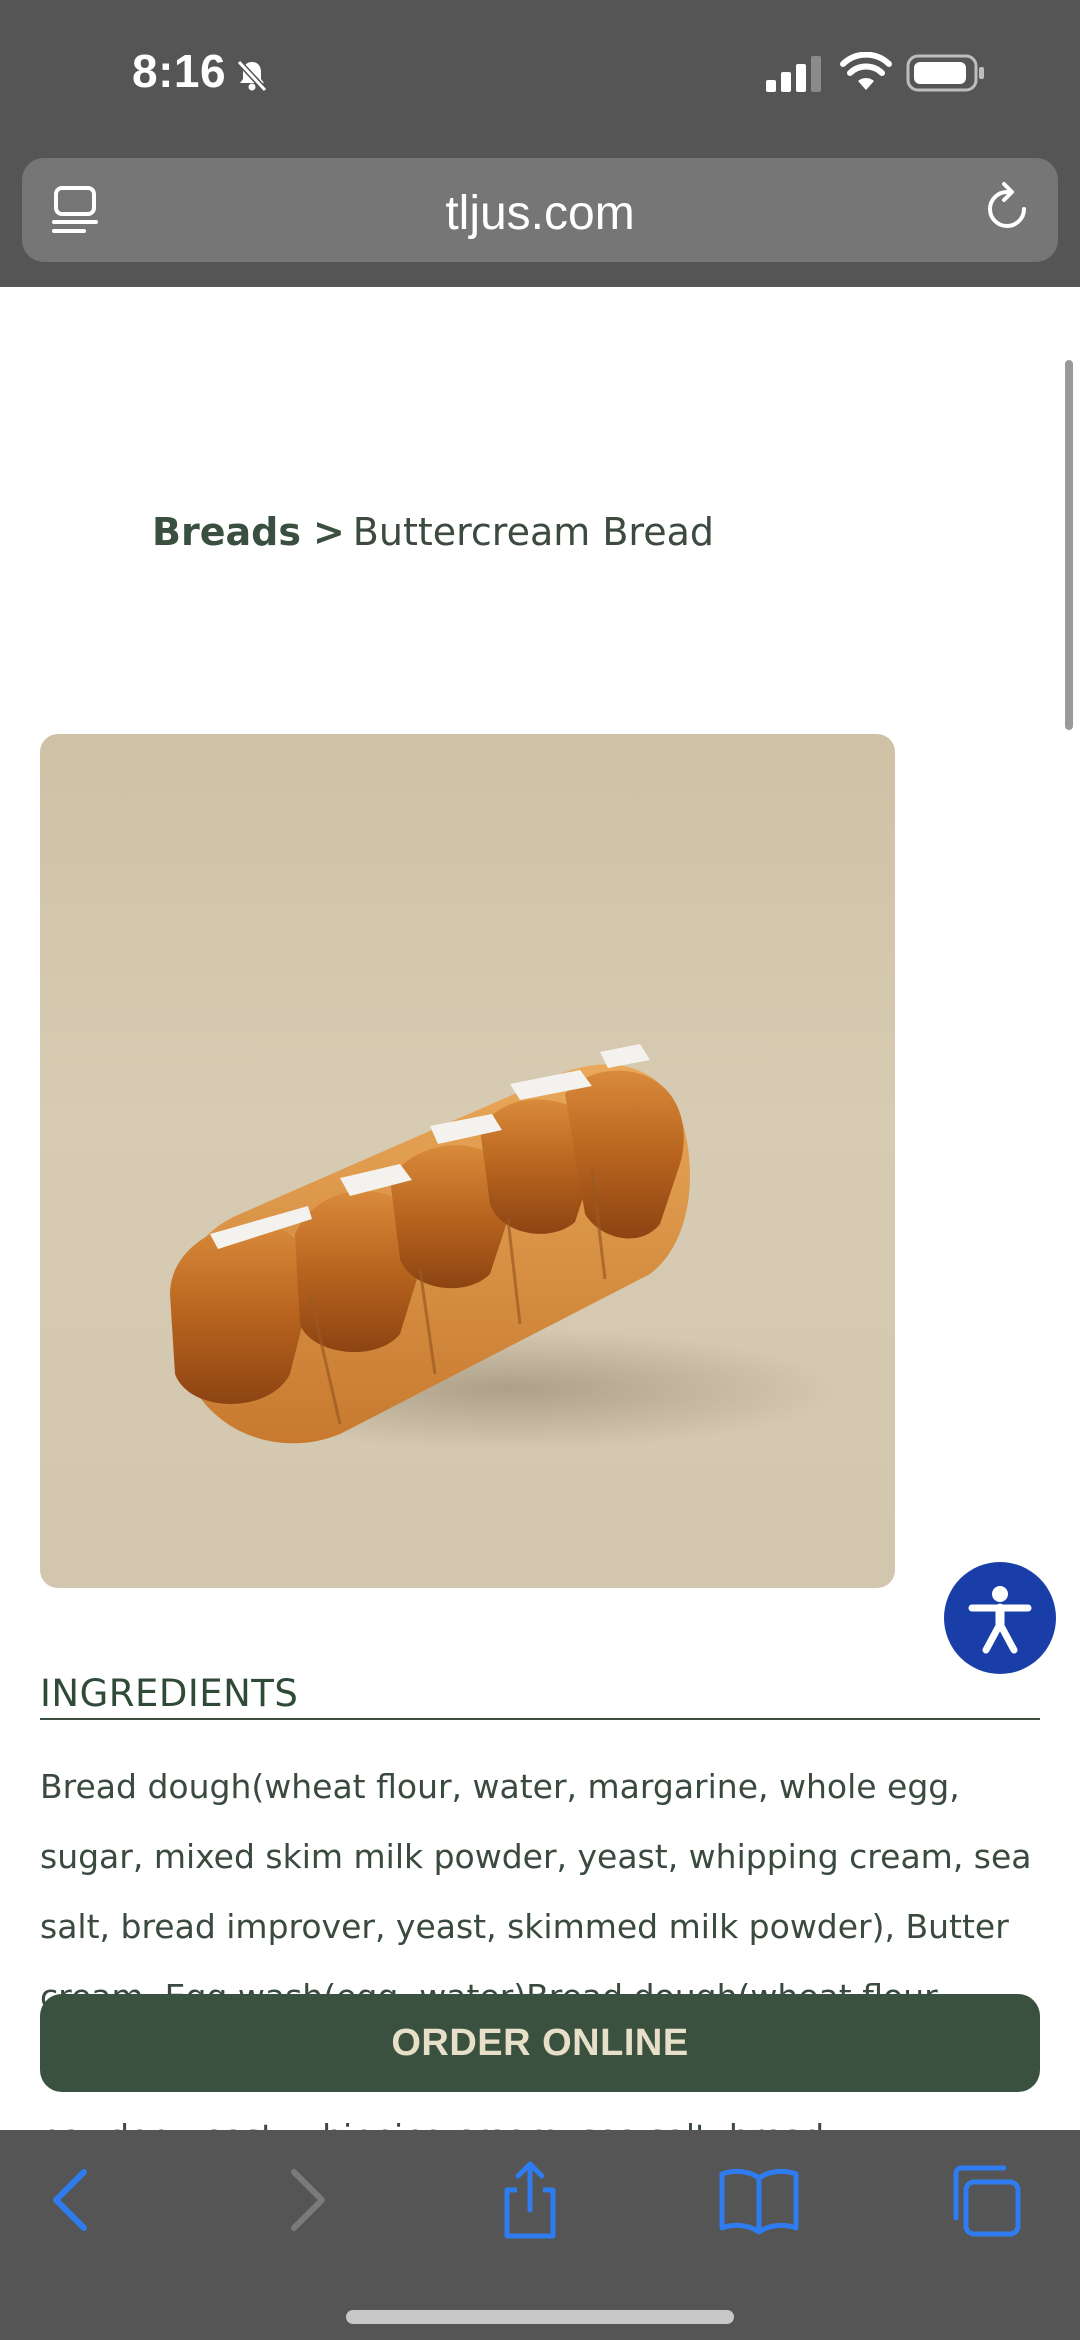  What do you see at coordinates (540, 143) in the screenshot?
I see `browser-top-chrome: 8:16 tljus.com` at bounding box center [540, 143].